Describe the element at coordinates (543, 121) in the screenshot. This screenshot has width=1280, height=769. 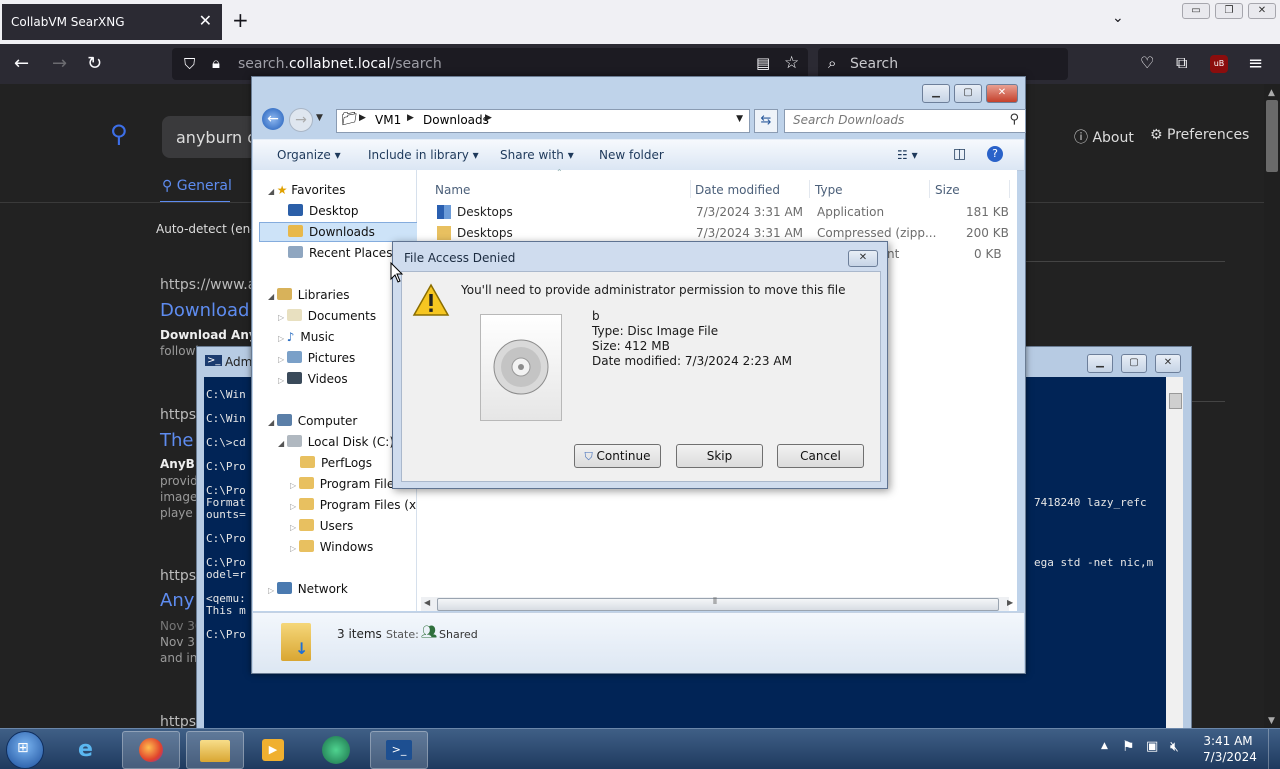
I see `address-bar: 📁︎ ▶ VM1 ▶ Downloads ▶ ▼` at that location.